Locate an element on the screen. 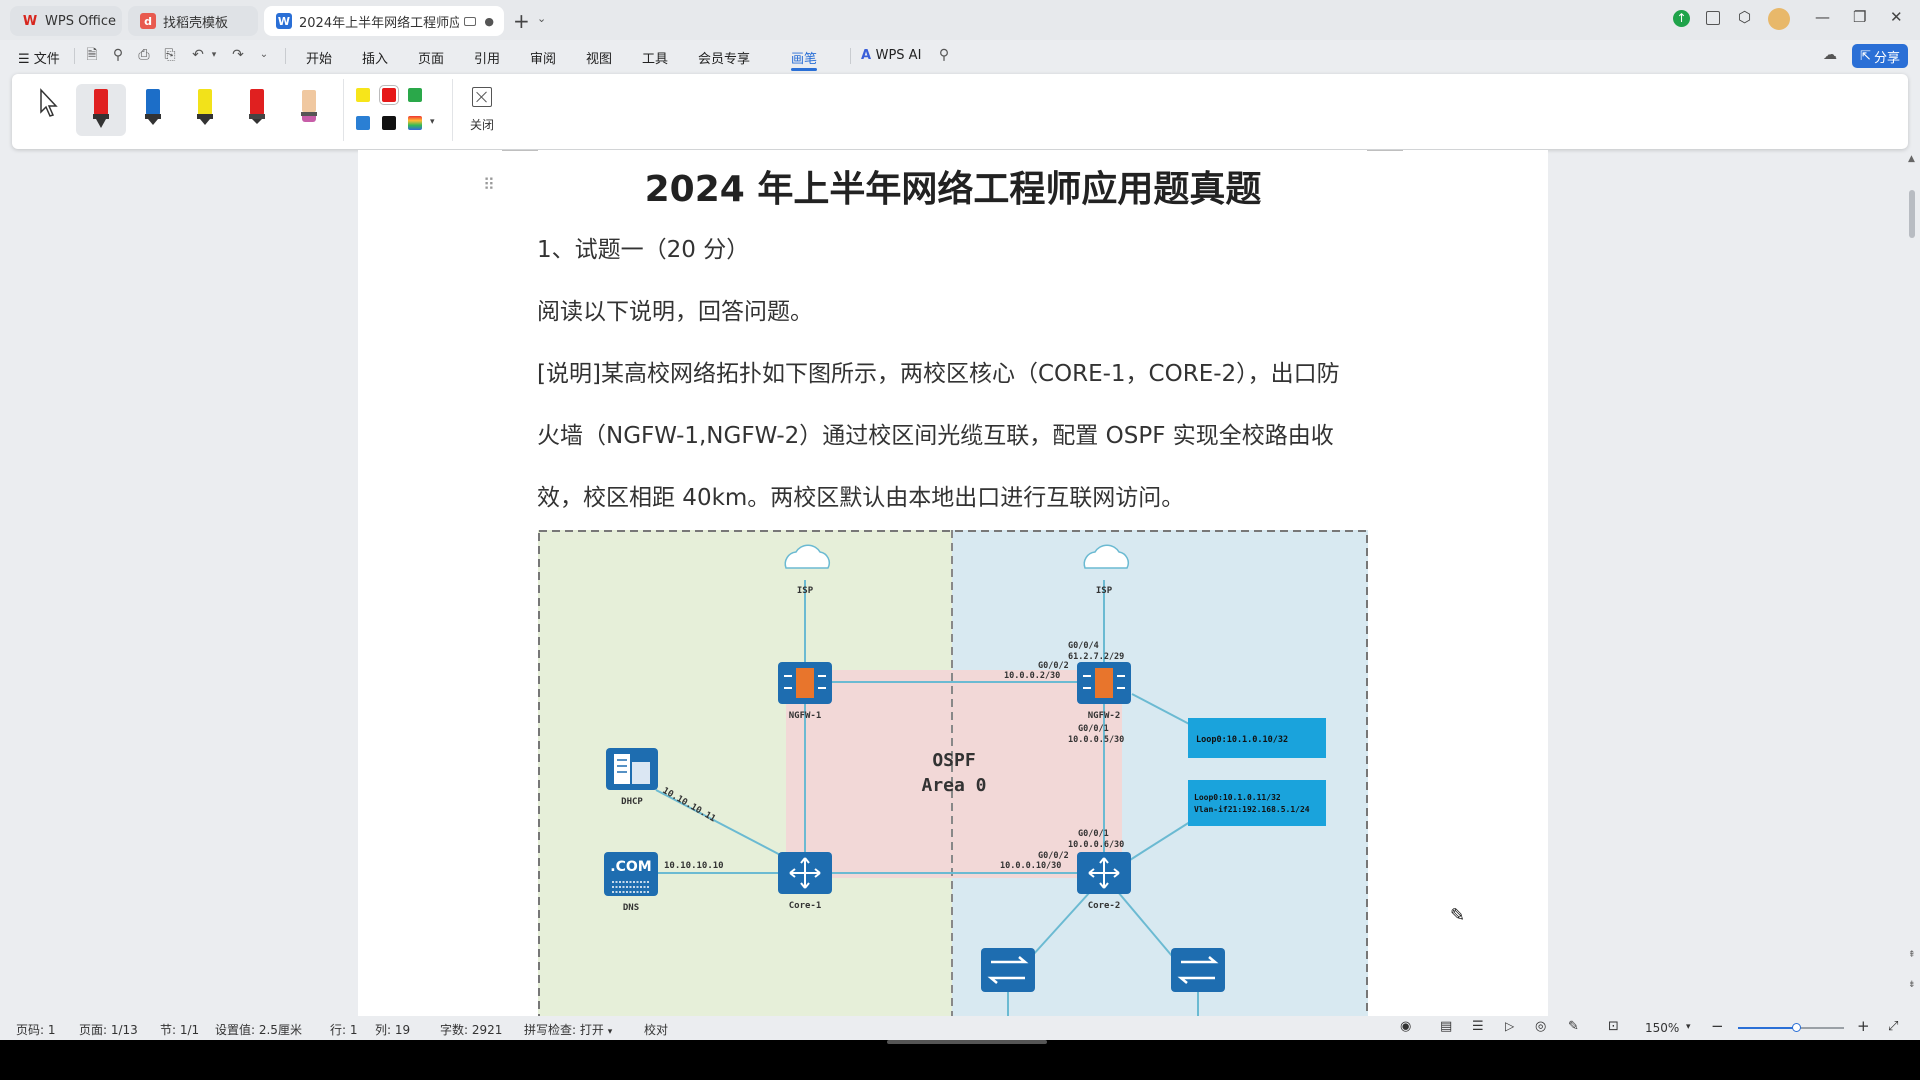  status-row: 行: 1 is located at coordinates (344, 1029).